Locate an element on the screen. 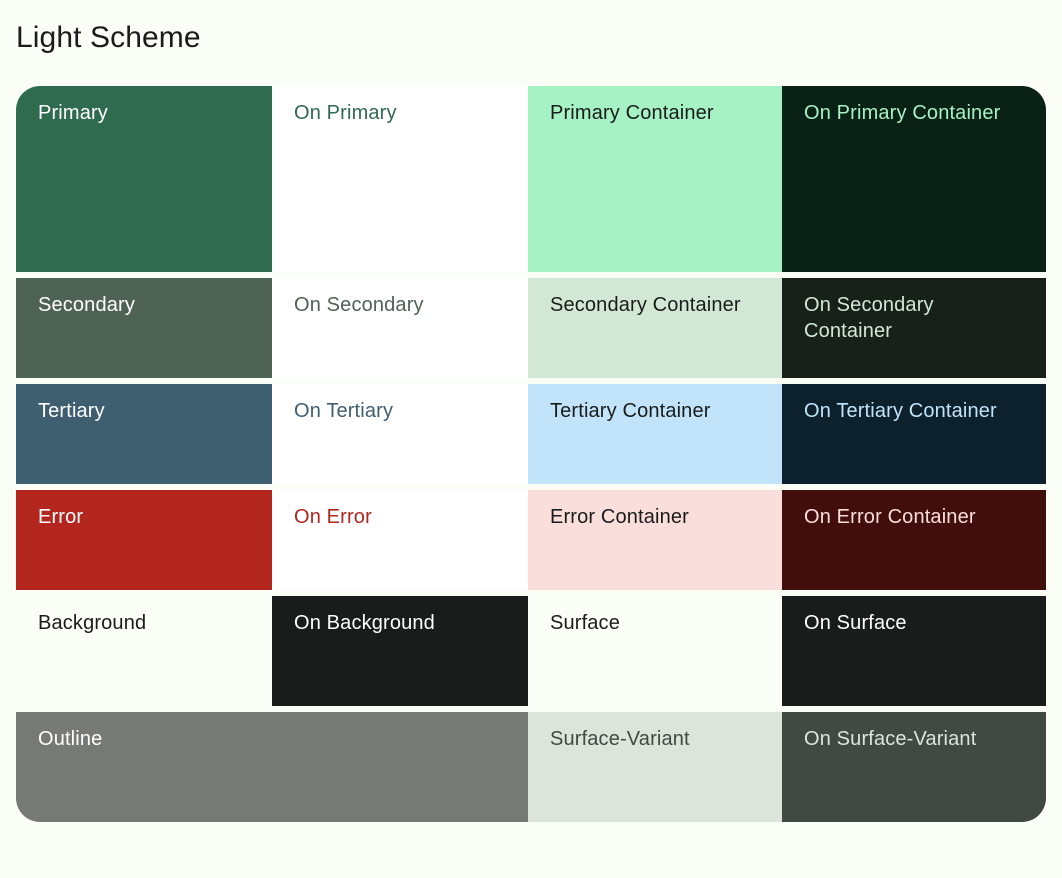  swatch-error: Error is located at coordinates (144, 540).